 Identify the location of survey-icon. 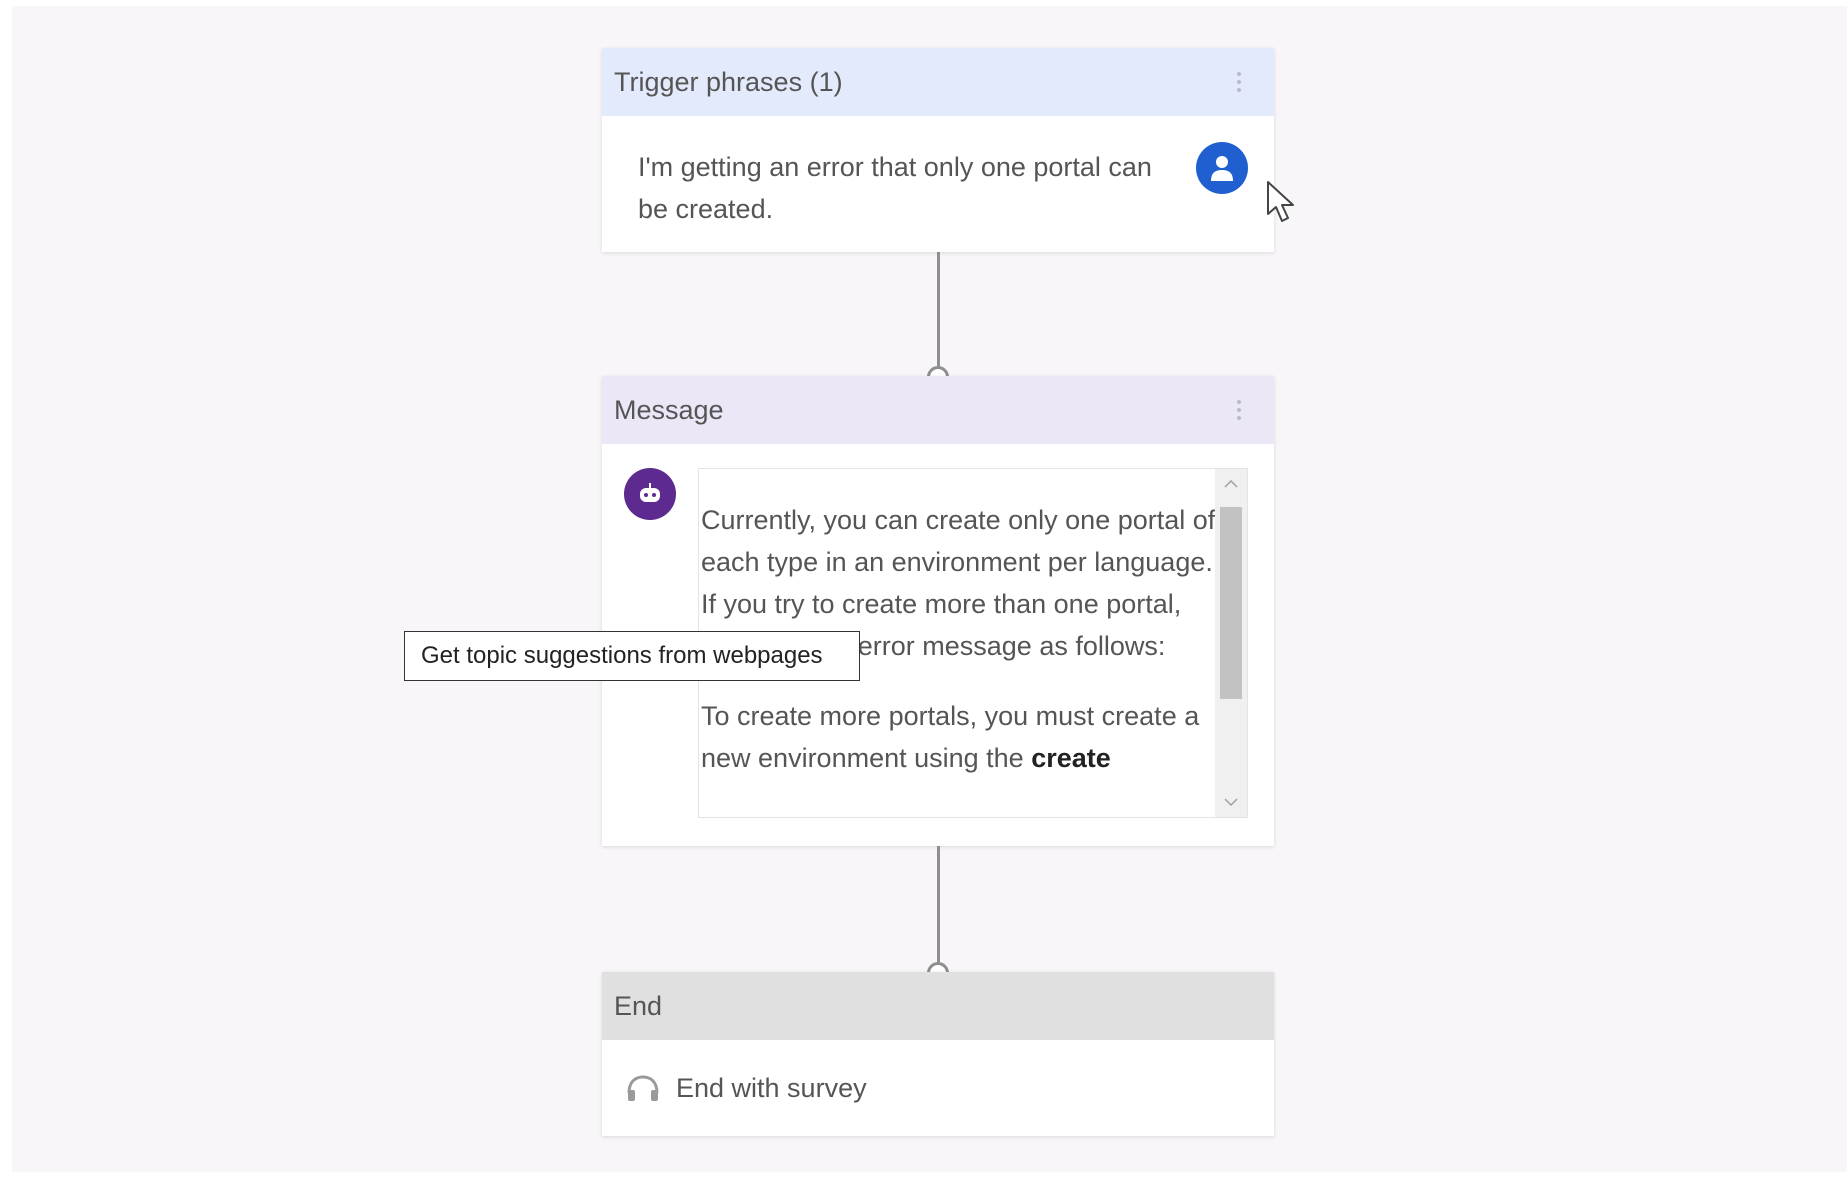
(643, 1088).